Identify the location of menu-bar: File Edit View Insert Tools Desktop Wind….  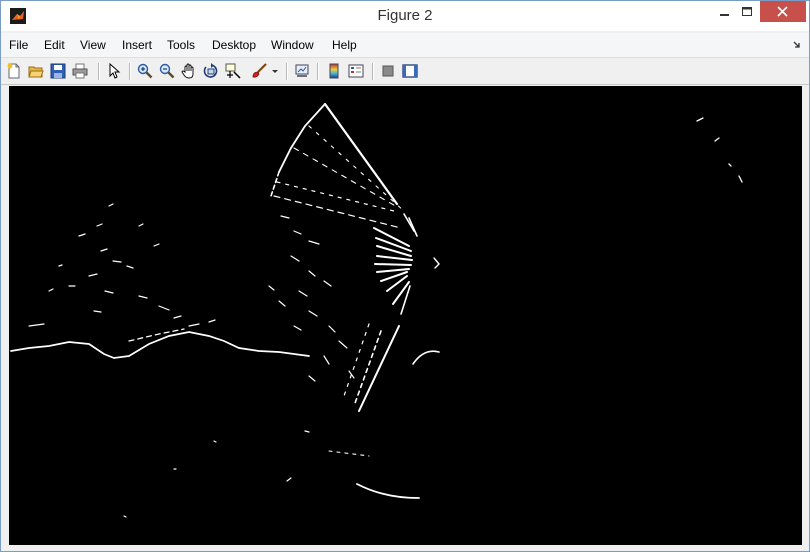
(405, 45).